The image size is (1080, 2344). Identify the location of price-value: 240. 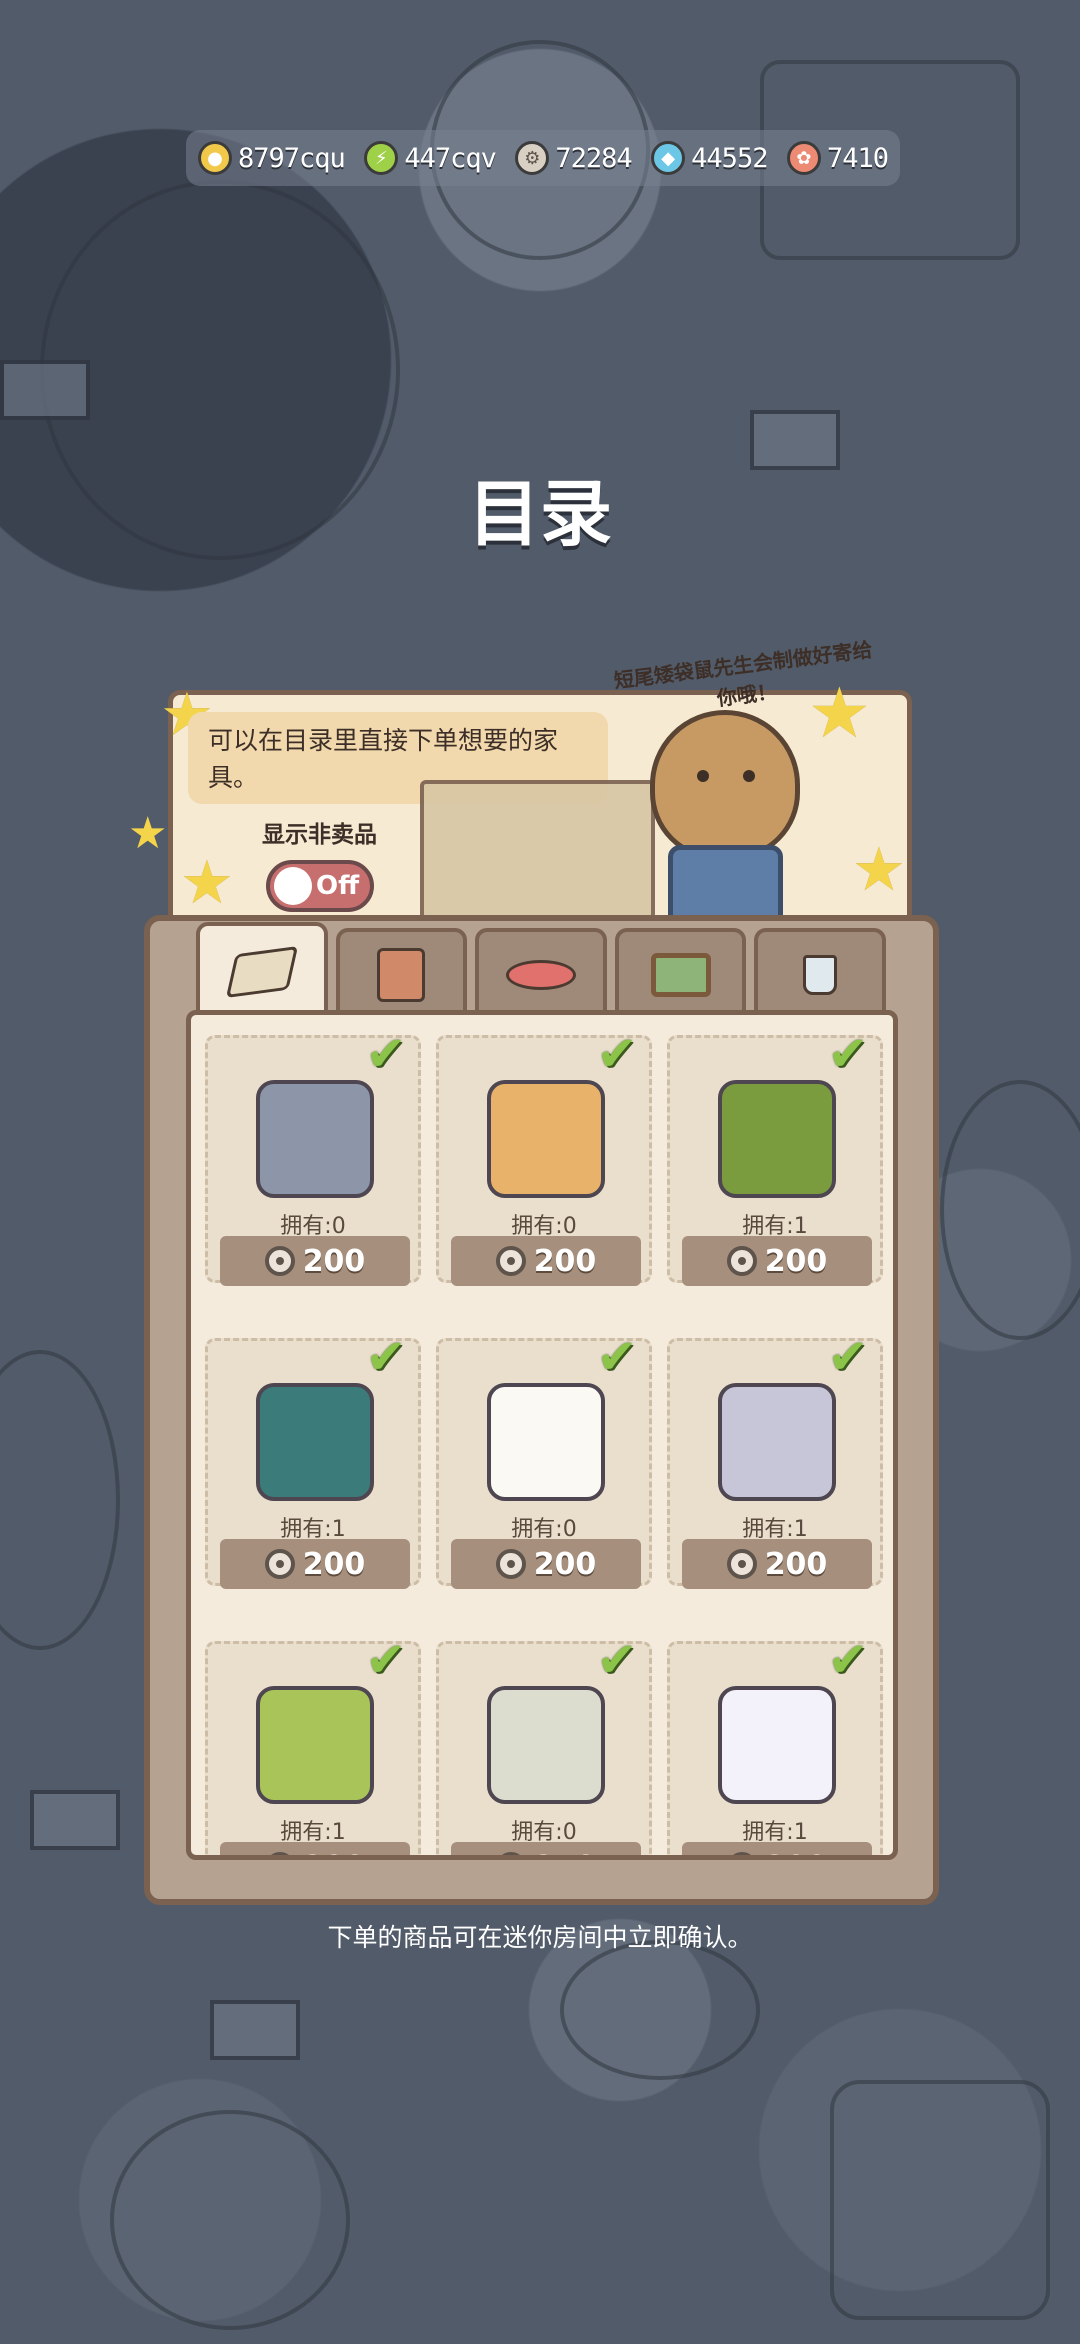
(565, 1853).